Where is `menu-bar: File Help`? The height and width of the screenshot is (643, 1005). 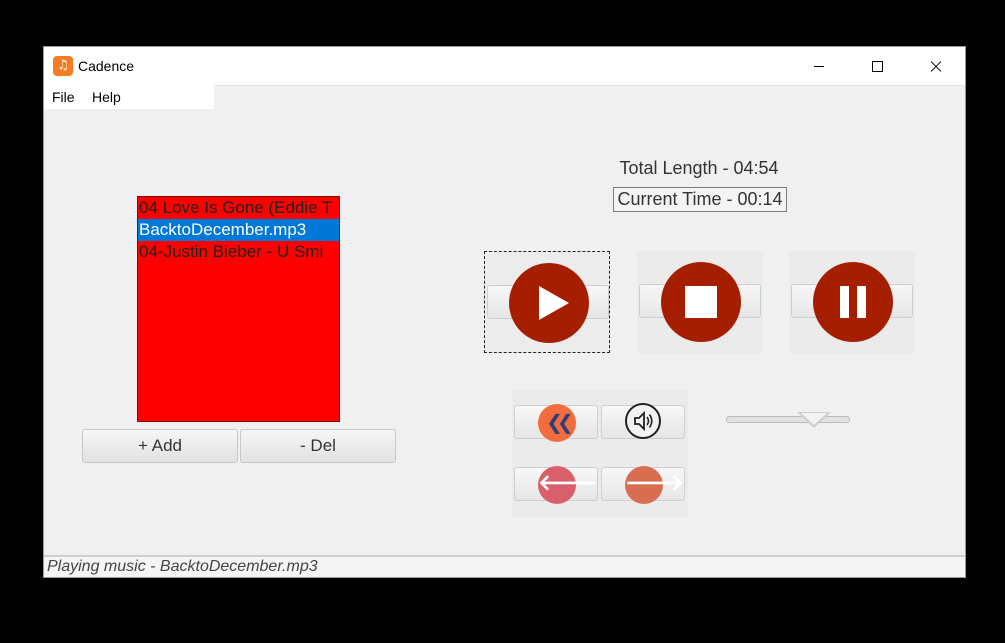 menu-bar: File Help is located at coordinates (129, 97).